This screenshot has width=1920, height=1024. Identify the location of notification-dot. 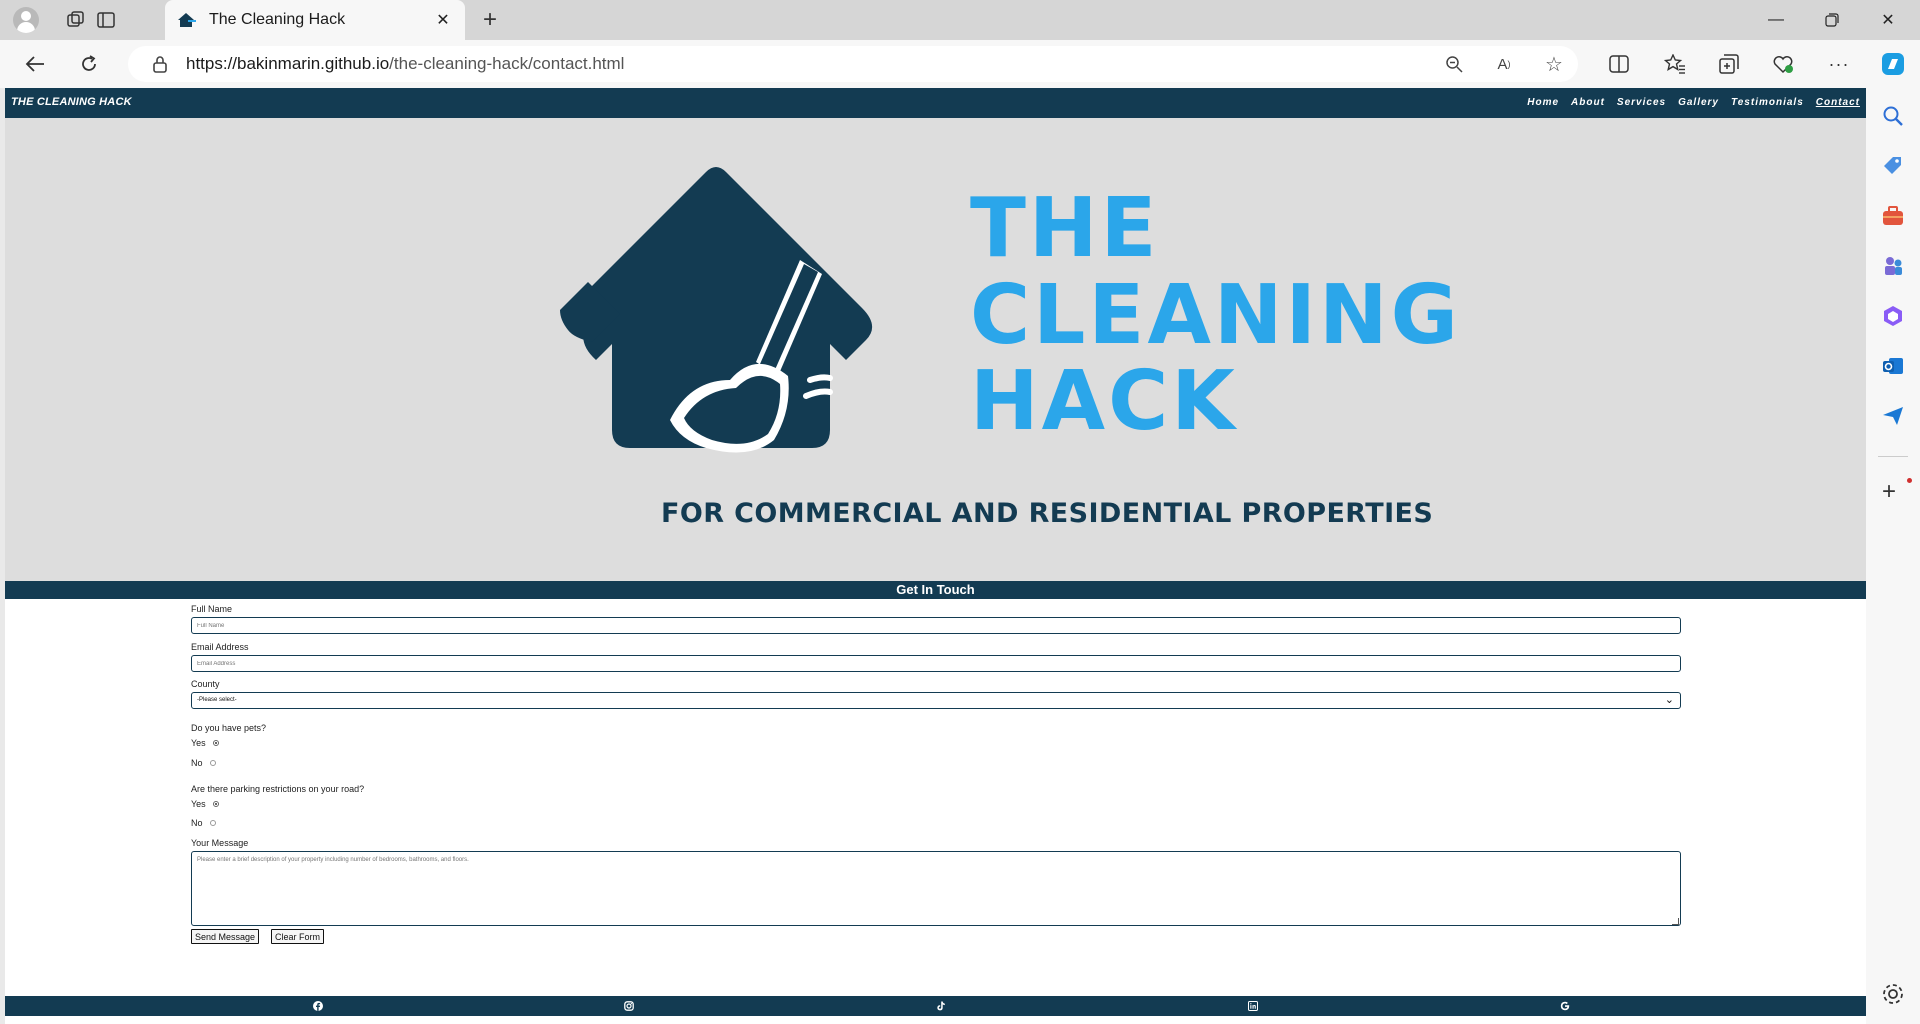
(1909, 480).